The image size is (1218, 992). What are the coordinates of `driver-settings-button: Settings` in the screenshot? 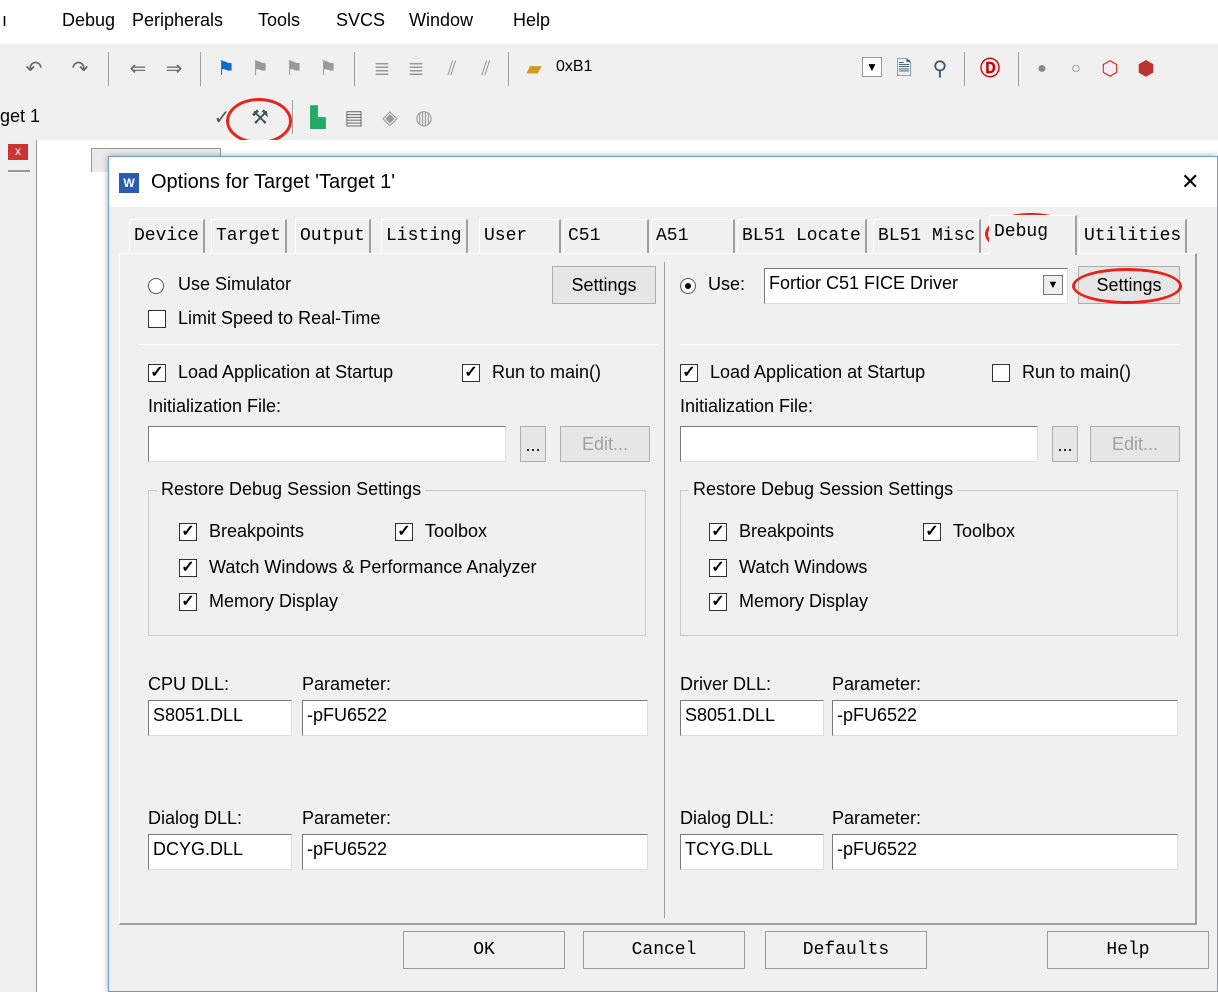 It's located at (1129, 285).